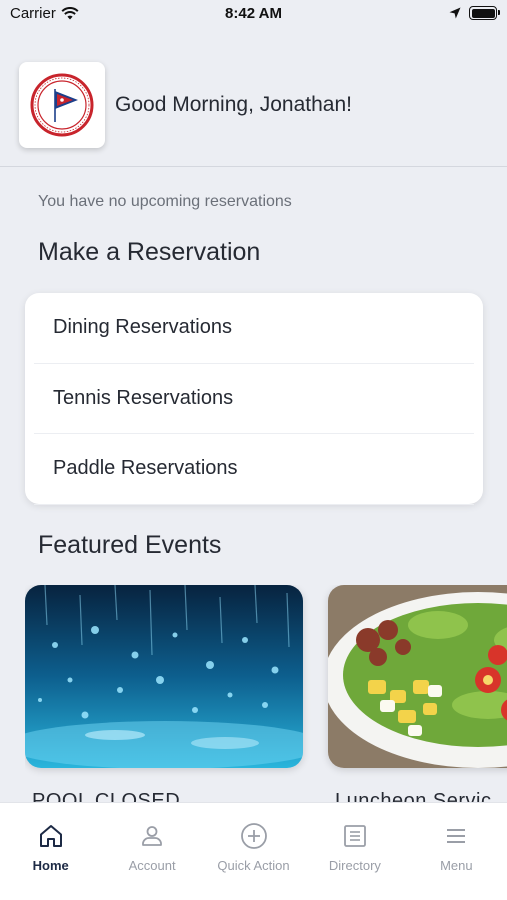 The image size is (507, 900). Describe the element at coordinates (152, 836) in the screenshot. I see `account-icon` at that location.